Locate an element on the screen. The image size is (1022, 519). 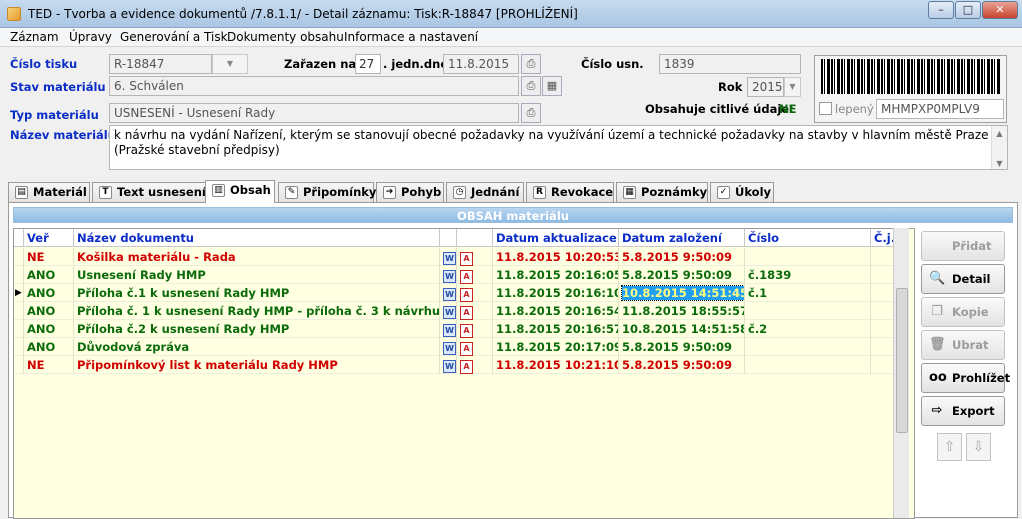
rok-field: 2015 is located at coordinates (765, 87).